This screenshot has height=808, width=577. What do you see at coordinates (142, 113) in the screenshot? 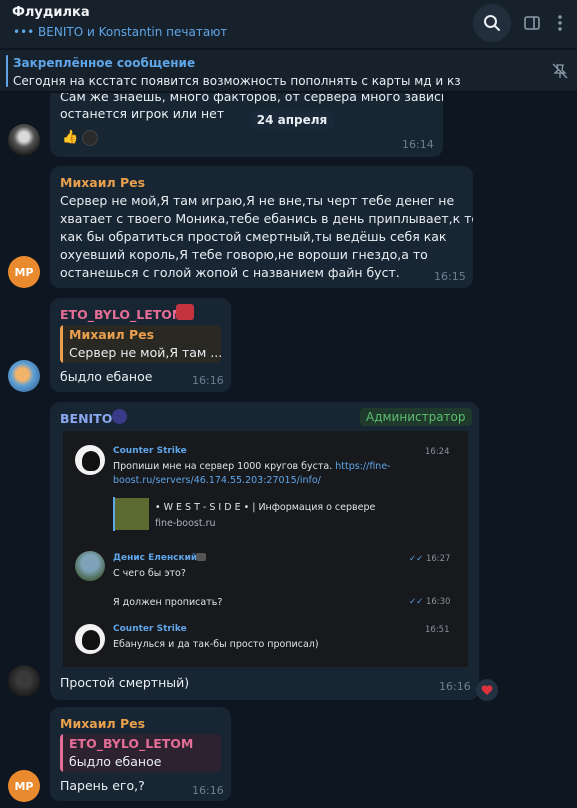
I see `message-text-line: останется игрок или нет` at bounding box center [142, 113].